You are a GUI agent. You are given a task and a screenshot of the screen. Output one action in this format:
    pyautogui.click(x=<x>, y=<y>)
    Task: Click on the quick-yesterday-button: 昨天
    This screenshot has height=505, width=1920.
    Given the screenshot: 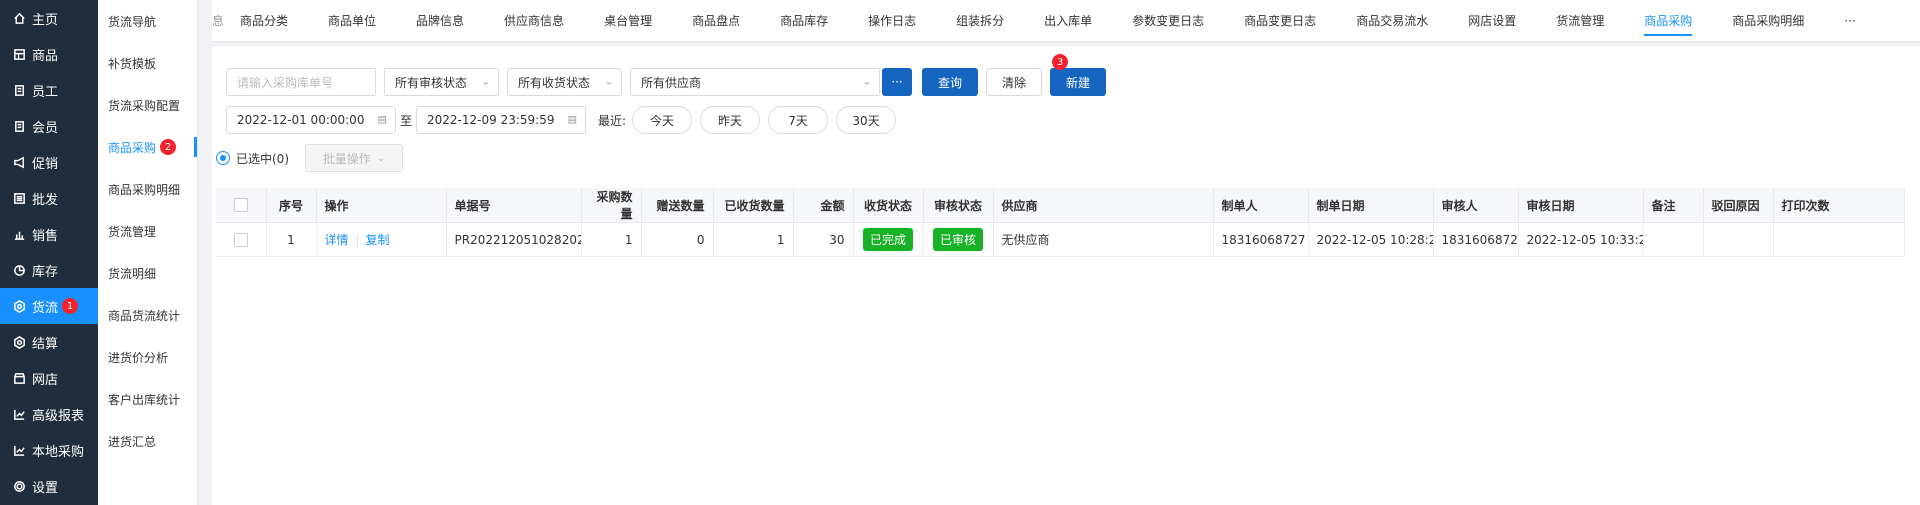 What is the action you would take?
    pyautogui.click(x=730, y=120)
    